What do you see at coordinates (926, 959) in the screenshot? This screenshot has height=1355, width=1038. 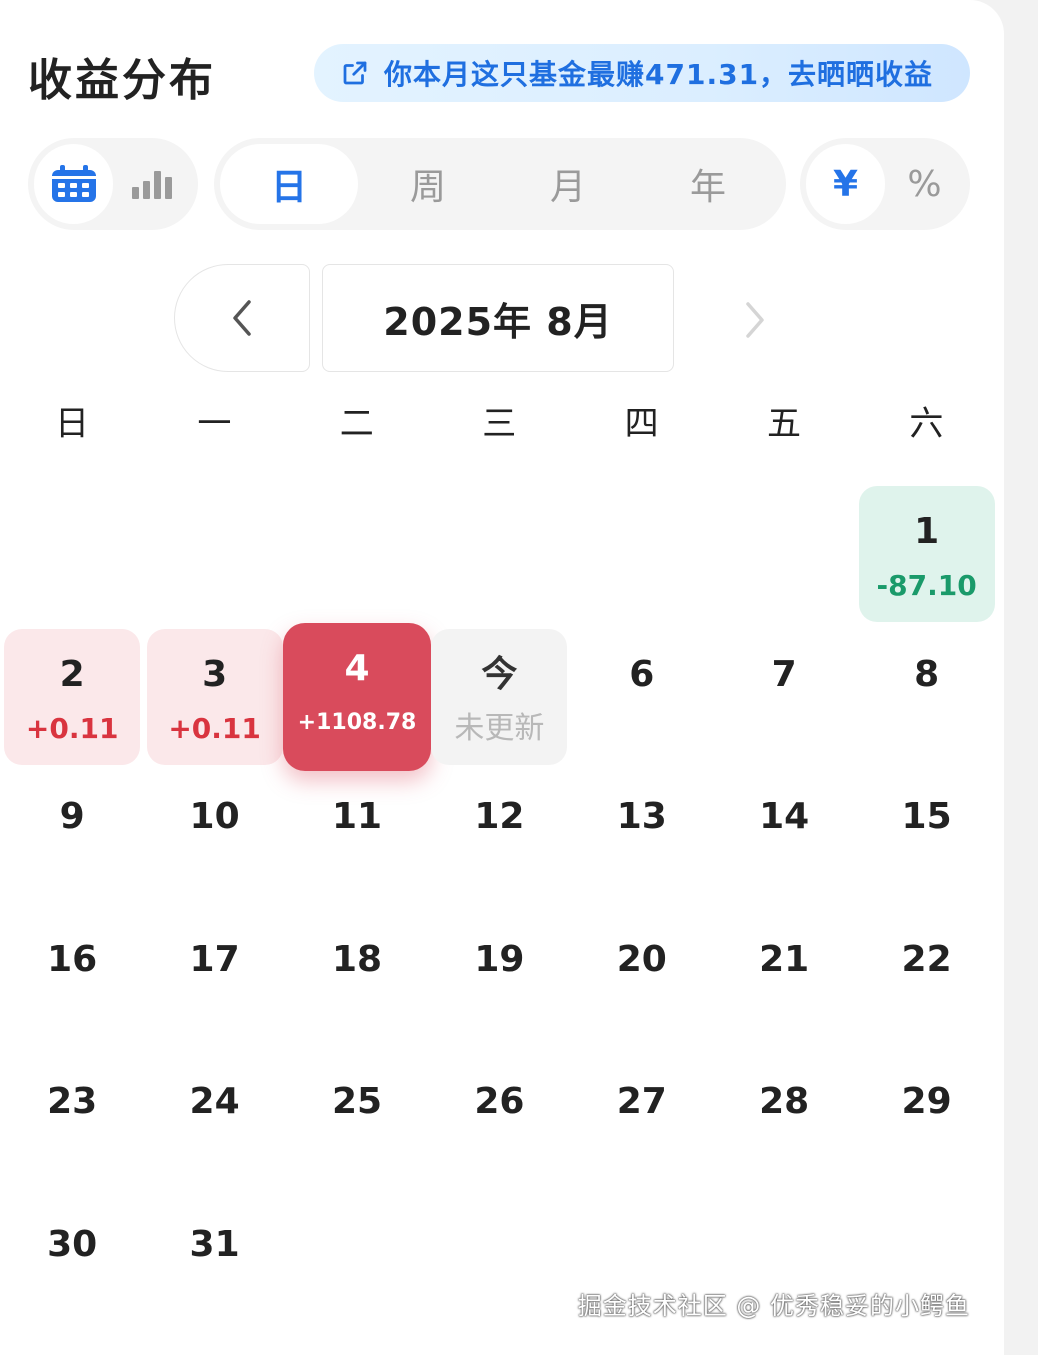 I see `day-number: 22` at bounding box center [926, 959].